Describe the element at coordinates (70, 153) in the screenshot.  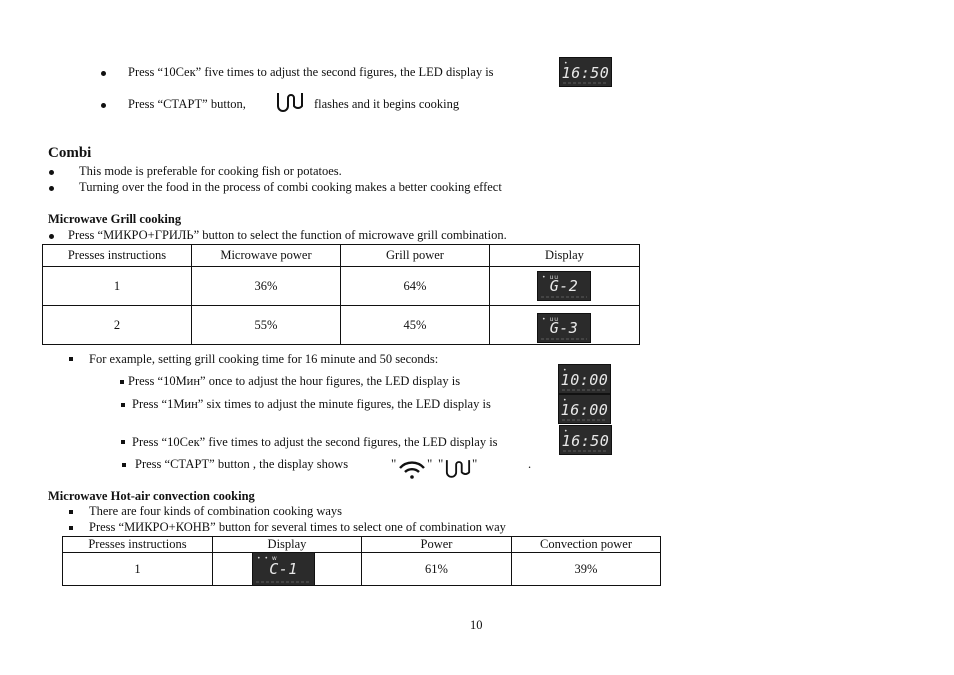
I see `section-title-combi: Combi` at that location.